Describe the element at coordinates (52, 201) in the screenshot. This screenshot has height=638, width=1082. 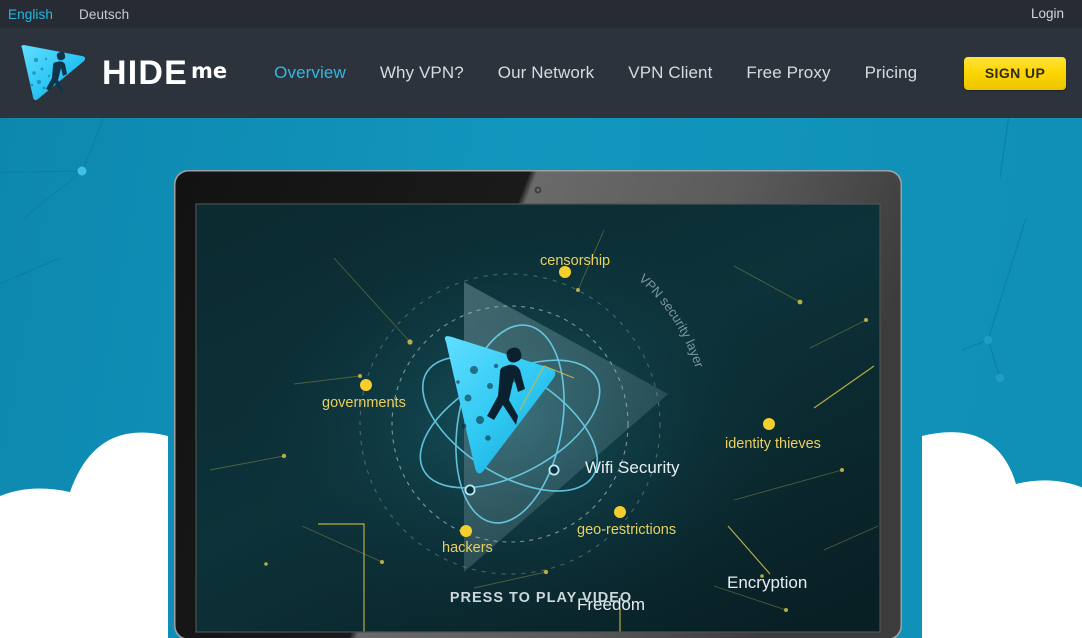
I see `constellation-left` at that location.